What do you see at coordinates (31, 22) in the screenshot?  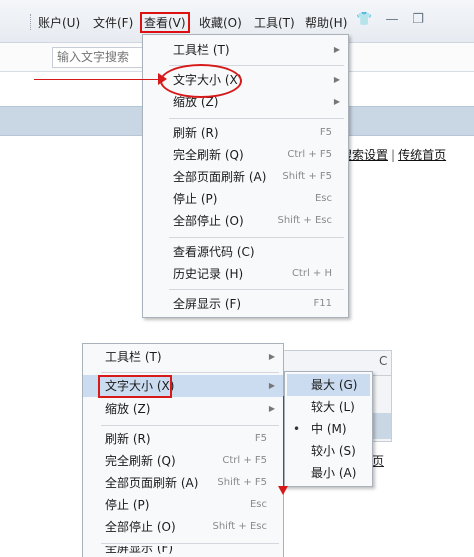 I see `toolbar-grip` at bounding box center [31, 22].